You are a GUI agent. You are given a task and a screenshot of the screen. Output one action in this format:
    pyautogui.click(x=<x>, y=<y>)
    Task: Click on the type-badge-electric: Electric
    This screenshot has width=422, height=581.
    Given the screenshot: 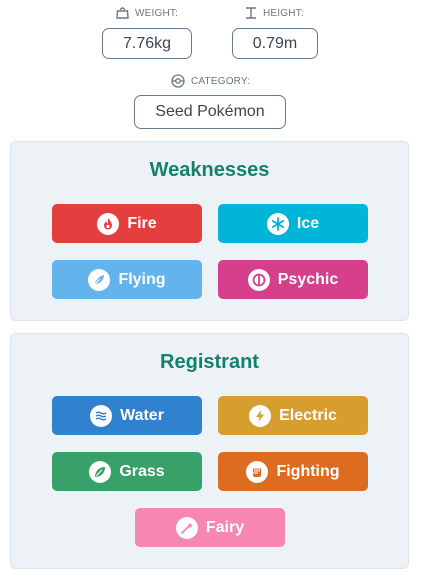 What is the action you would take?
    pyautogui.click(x=293, y=415)
    